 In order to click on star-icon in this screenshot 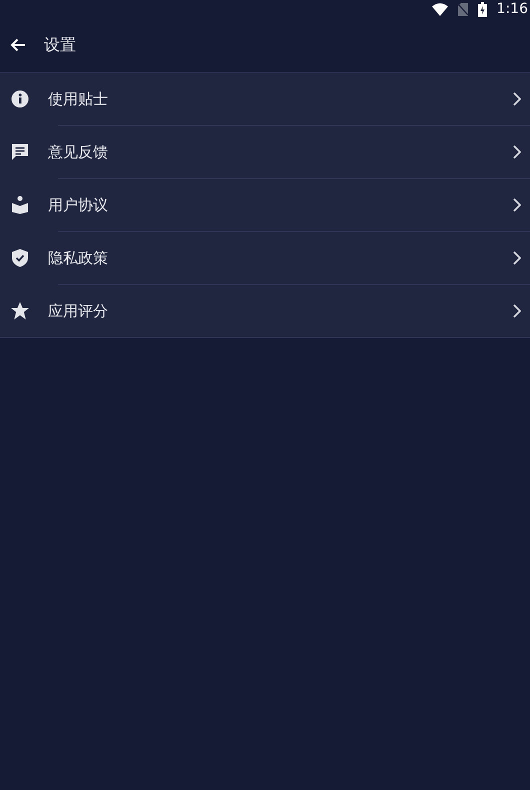, I will do `click(20, 311)`.